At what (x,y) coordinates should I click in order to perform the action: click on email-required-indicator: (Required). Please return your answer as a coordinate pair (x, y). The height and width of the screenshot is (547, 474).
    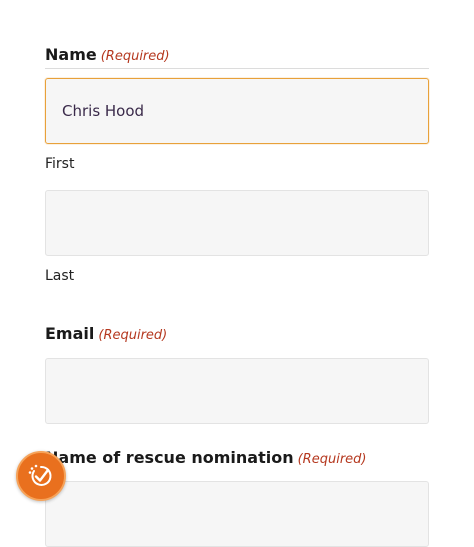
    Looking at the image, I should click on (133, 335).